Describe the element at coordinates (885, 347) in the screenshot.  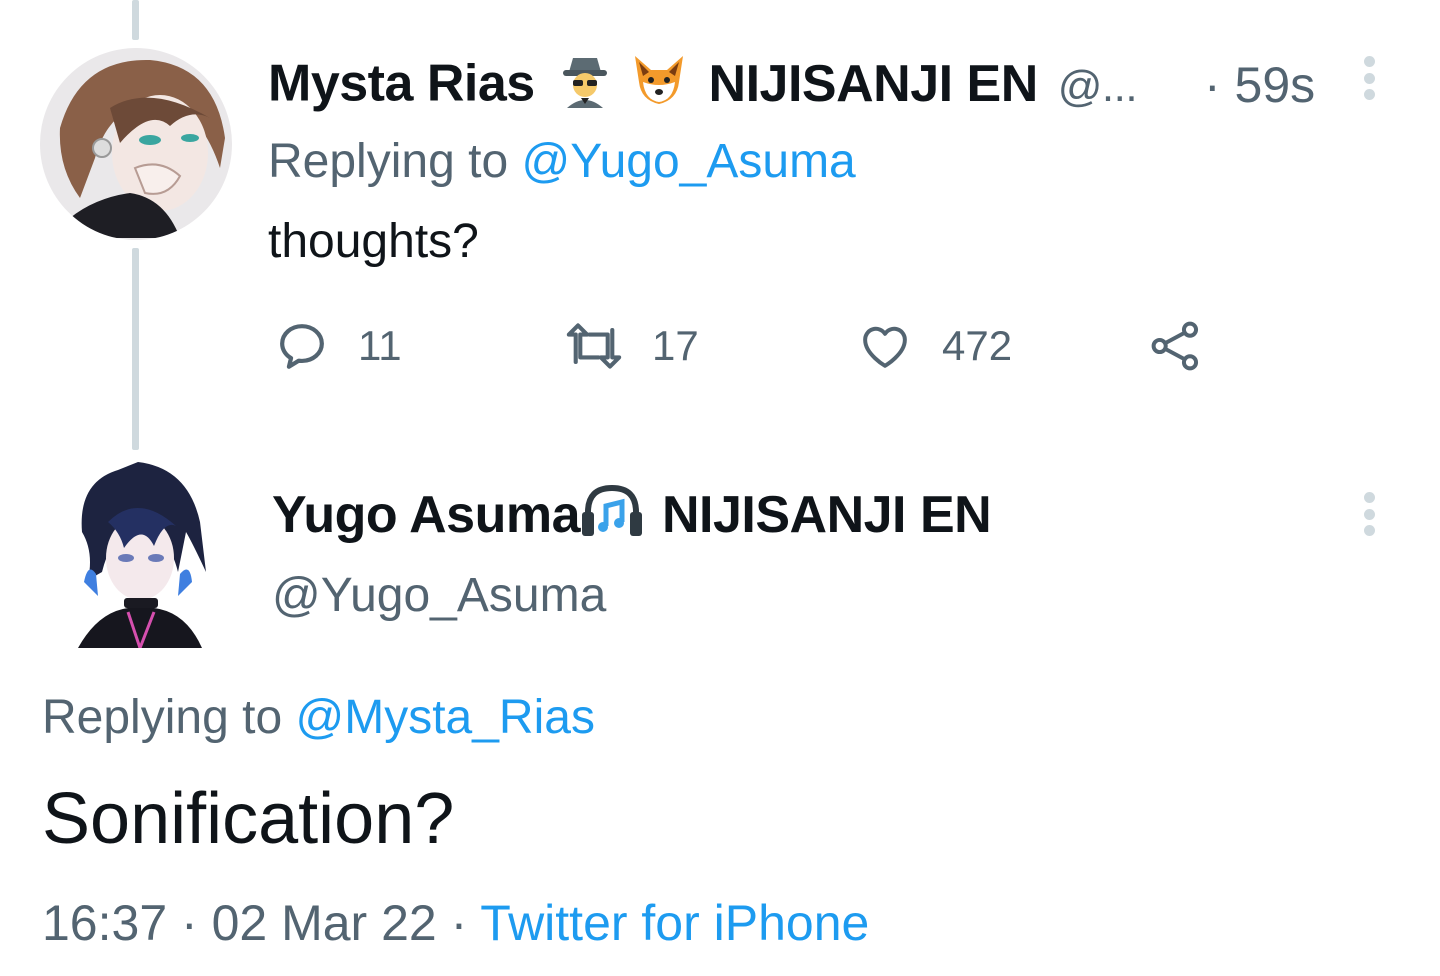
I see `heart-icon` at that location.